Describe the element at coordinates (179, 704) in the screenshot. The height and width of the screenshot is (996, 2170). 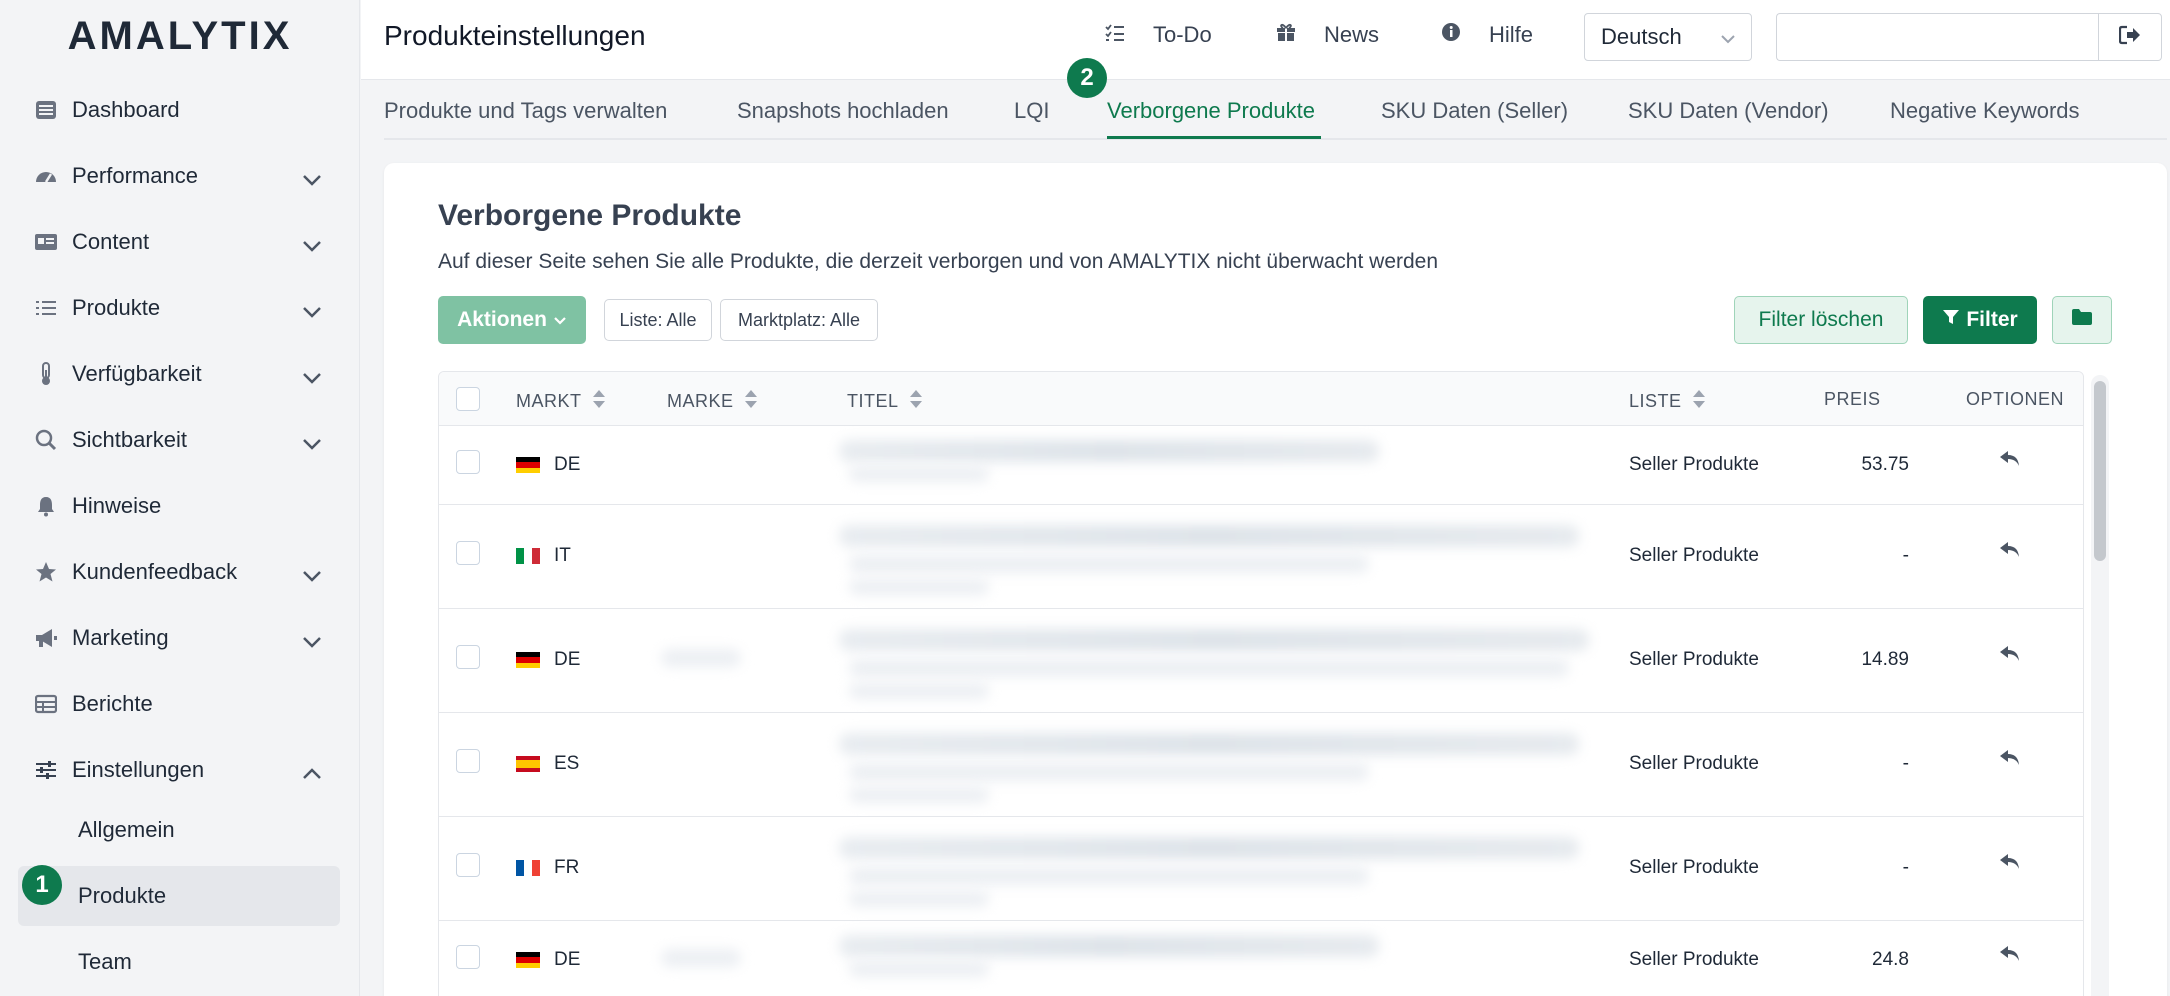
I see `sidebar-item-berichte: Berichte` at that location.